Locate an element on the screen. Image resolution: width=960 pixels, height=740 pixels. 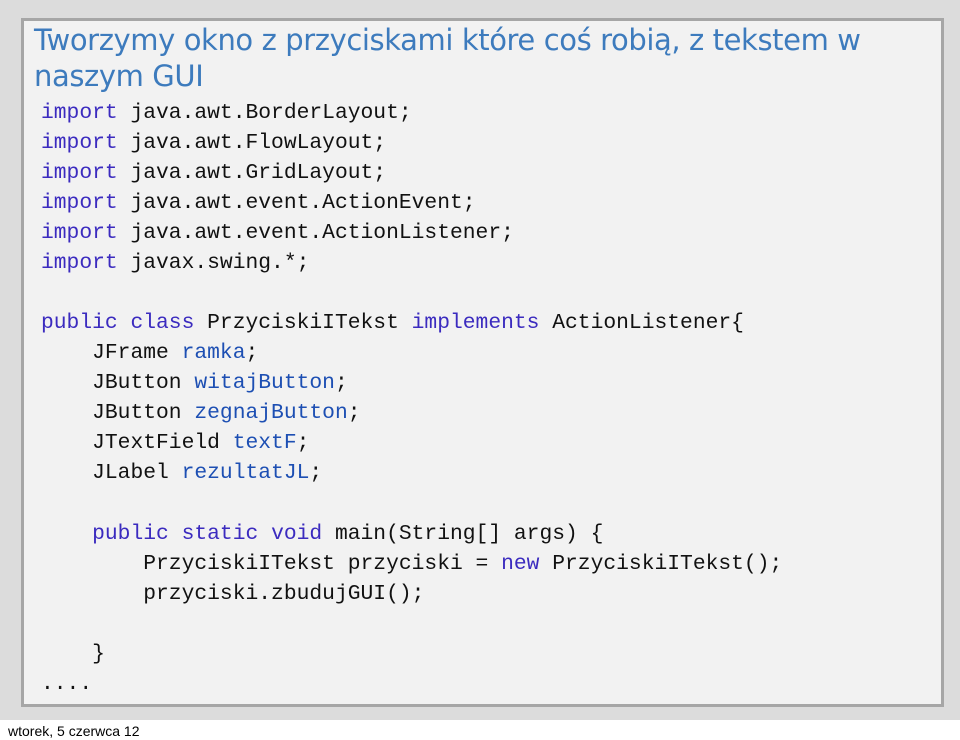
code-line-import: import java.awt.event.ActionEvent; is located at coordinates (258, 203).